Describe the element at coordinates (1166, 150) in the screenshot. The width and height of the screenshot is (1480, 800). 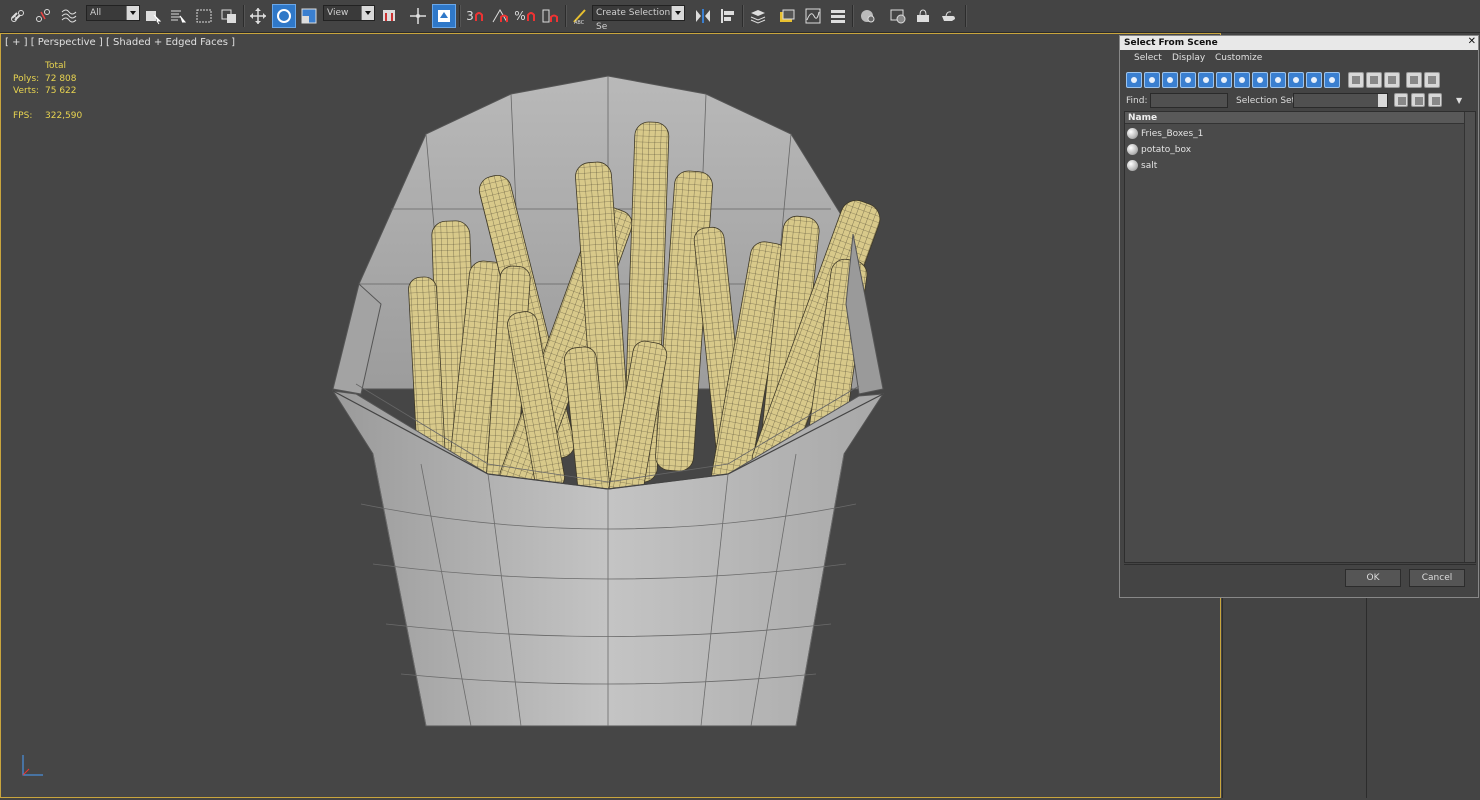
I see `list-item-label: potato_box` at that location.